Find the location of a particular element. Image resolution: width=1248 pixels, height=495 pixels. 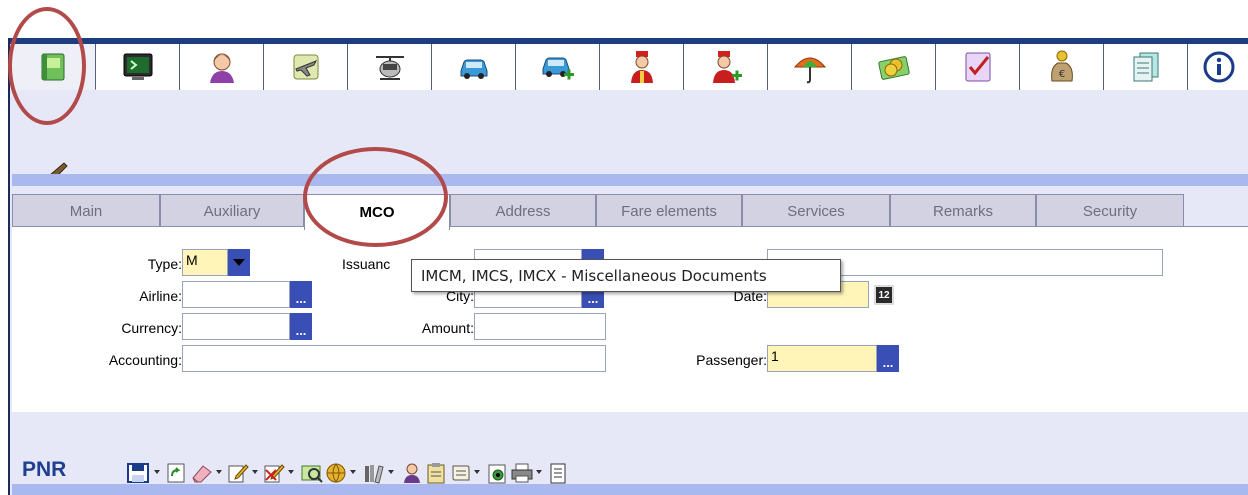

tab-remarks: Remarks is located at coordinates (963, 210).